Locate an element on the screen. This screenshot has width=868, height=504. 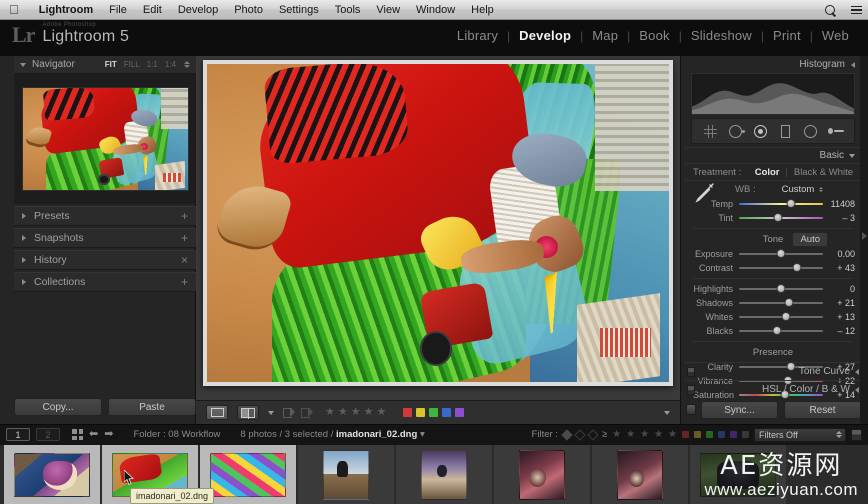
history-clear-icon: × is located at coordinates (184, 260).